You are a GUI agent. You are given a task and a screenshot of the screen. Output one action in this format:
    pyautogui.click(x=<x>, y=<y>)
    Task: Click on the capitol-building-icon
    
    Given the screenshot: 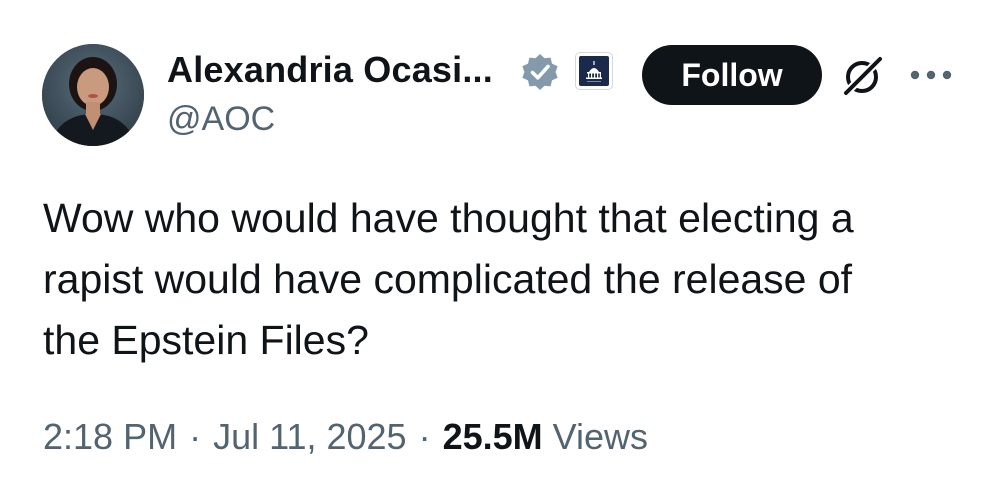 What is the action you would take?
    pyautogui.click(x=594, y=71)
    